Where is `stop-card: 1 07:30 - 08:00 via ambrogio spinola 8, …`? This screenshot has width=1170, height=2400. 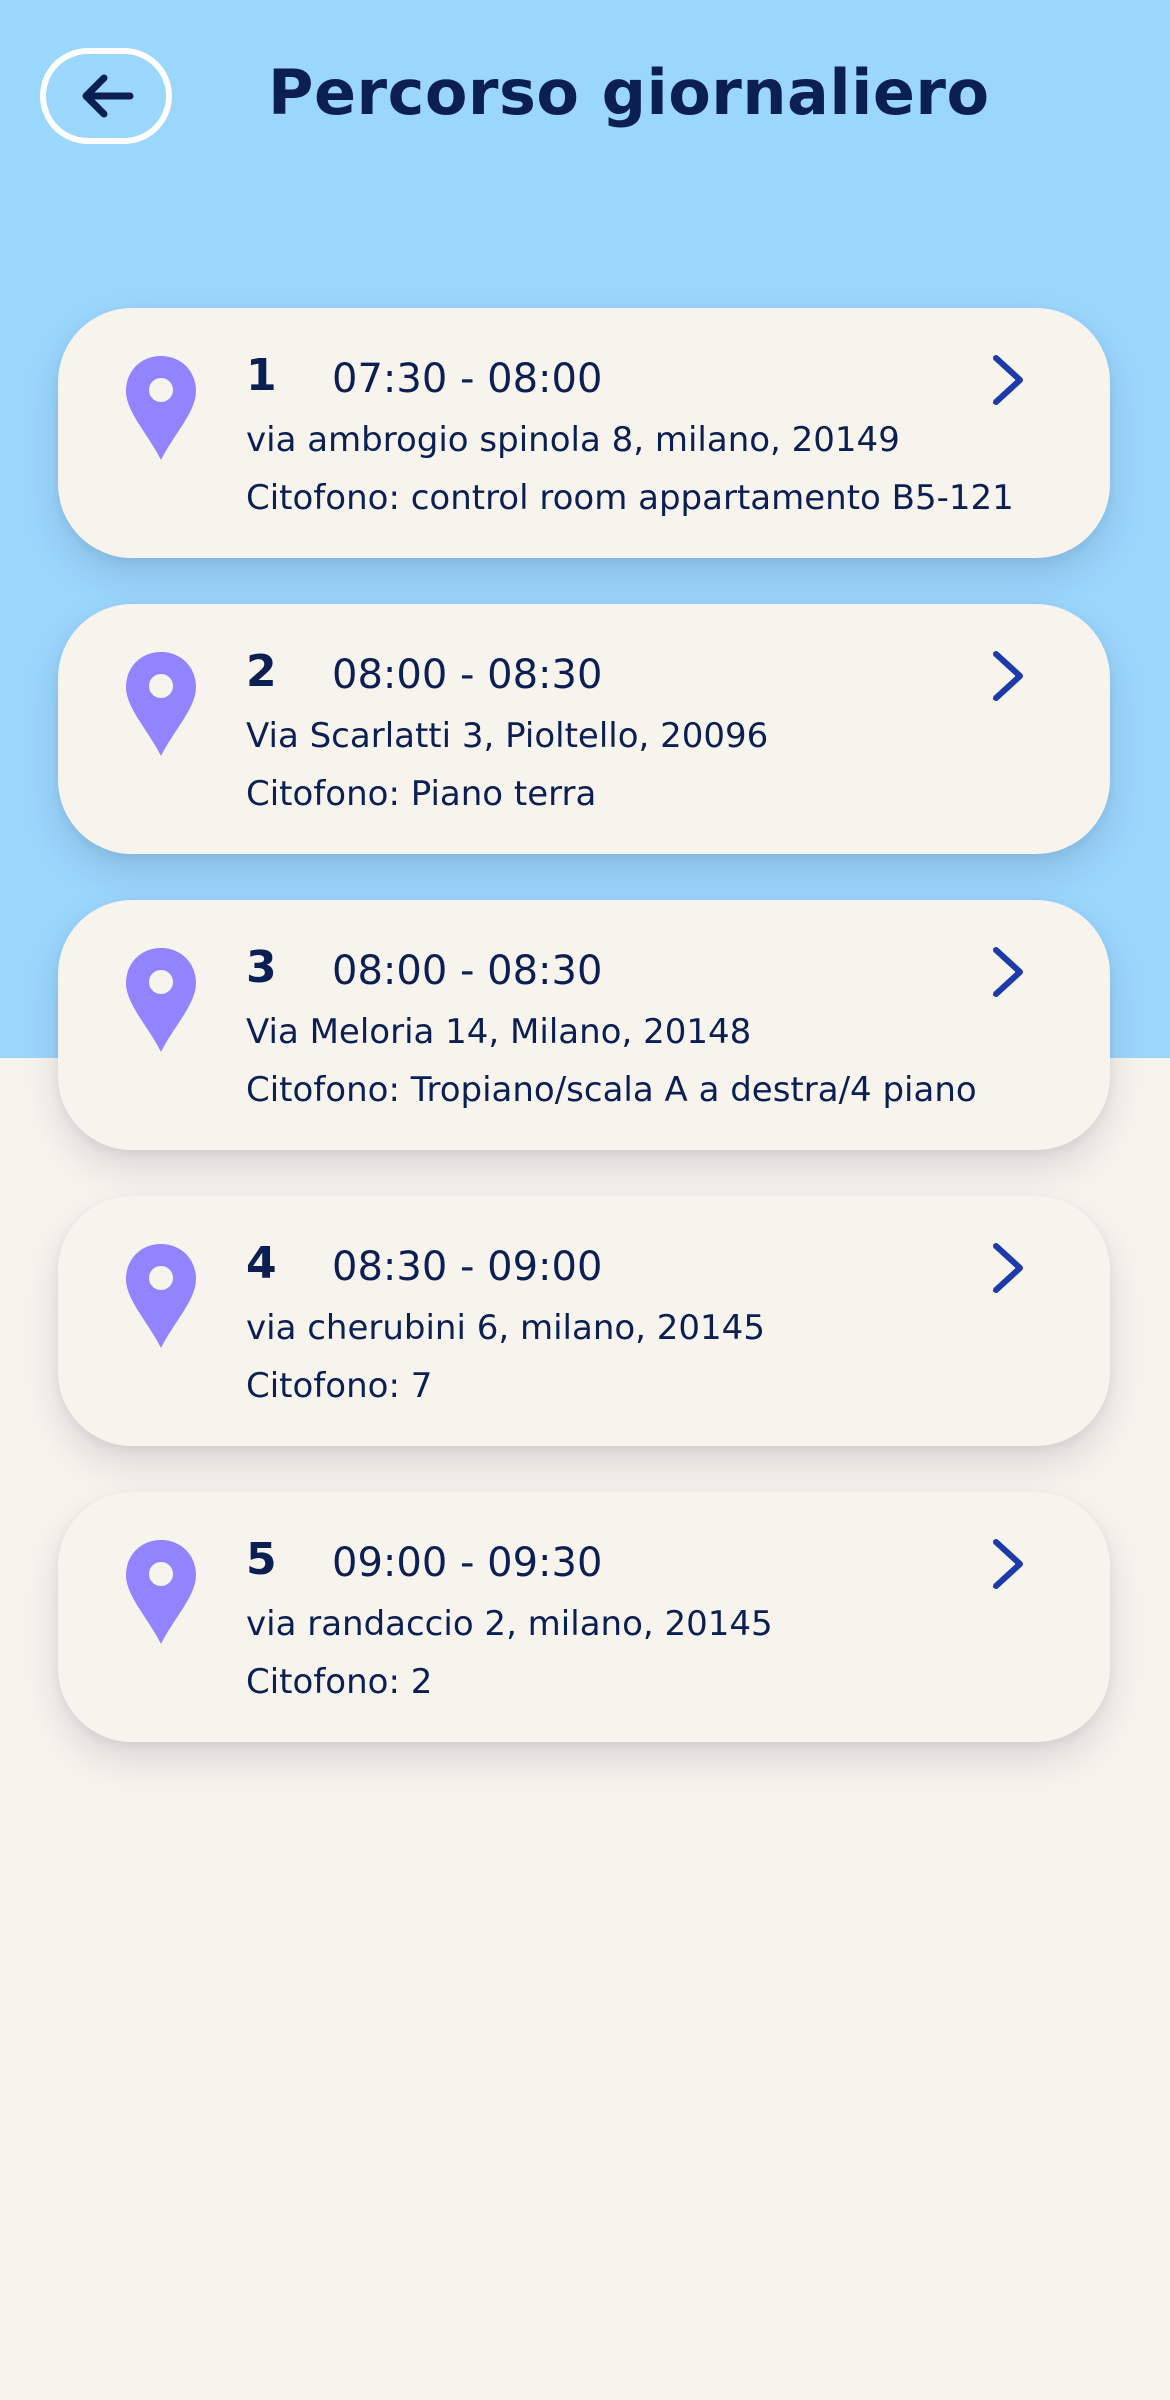
stop-card: 1 07:30 - 08:00 via ambrogio spinola 8, … is located at coordinates (584, 433).